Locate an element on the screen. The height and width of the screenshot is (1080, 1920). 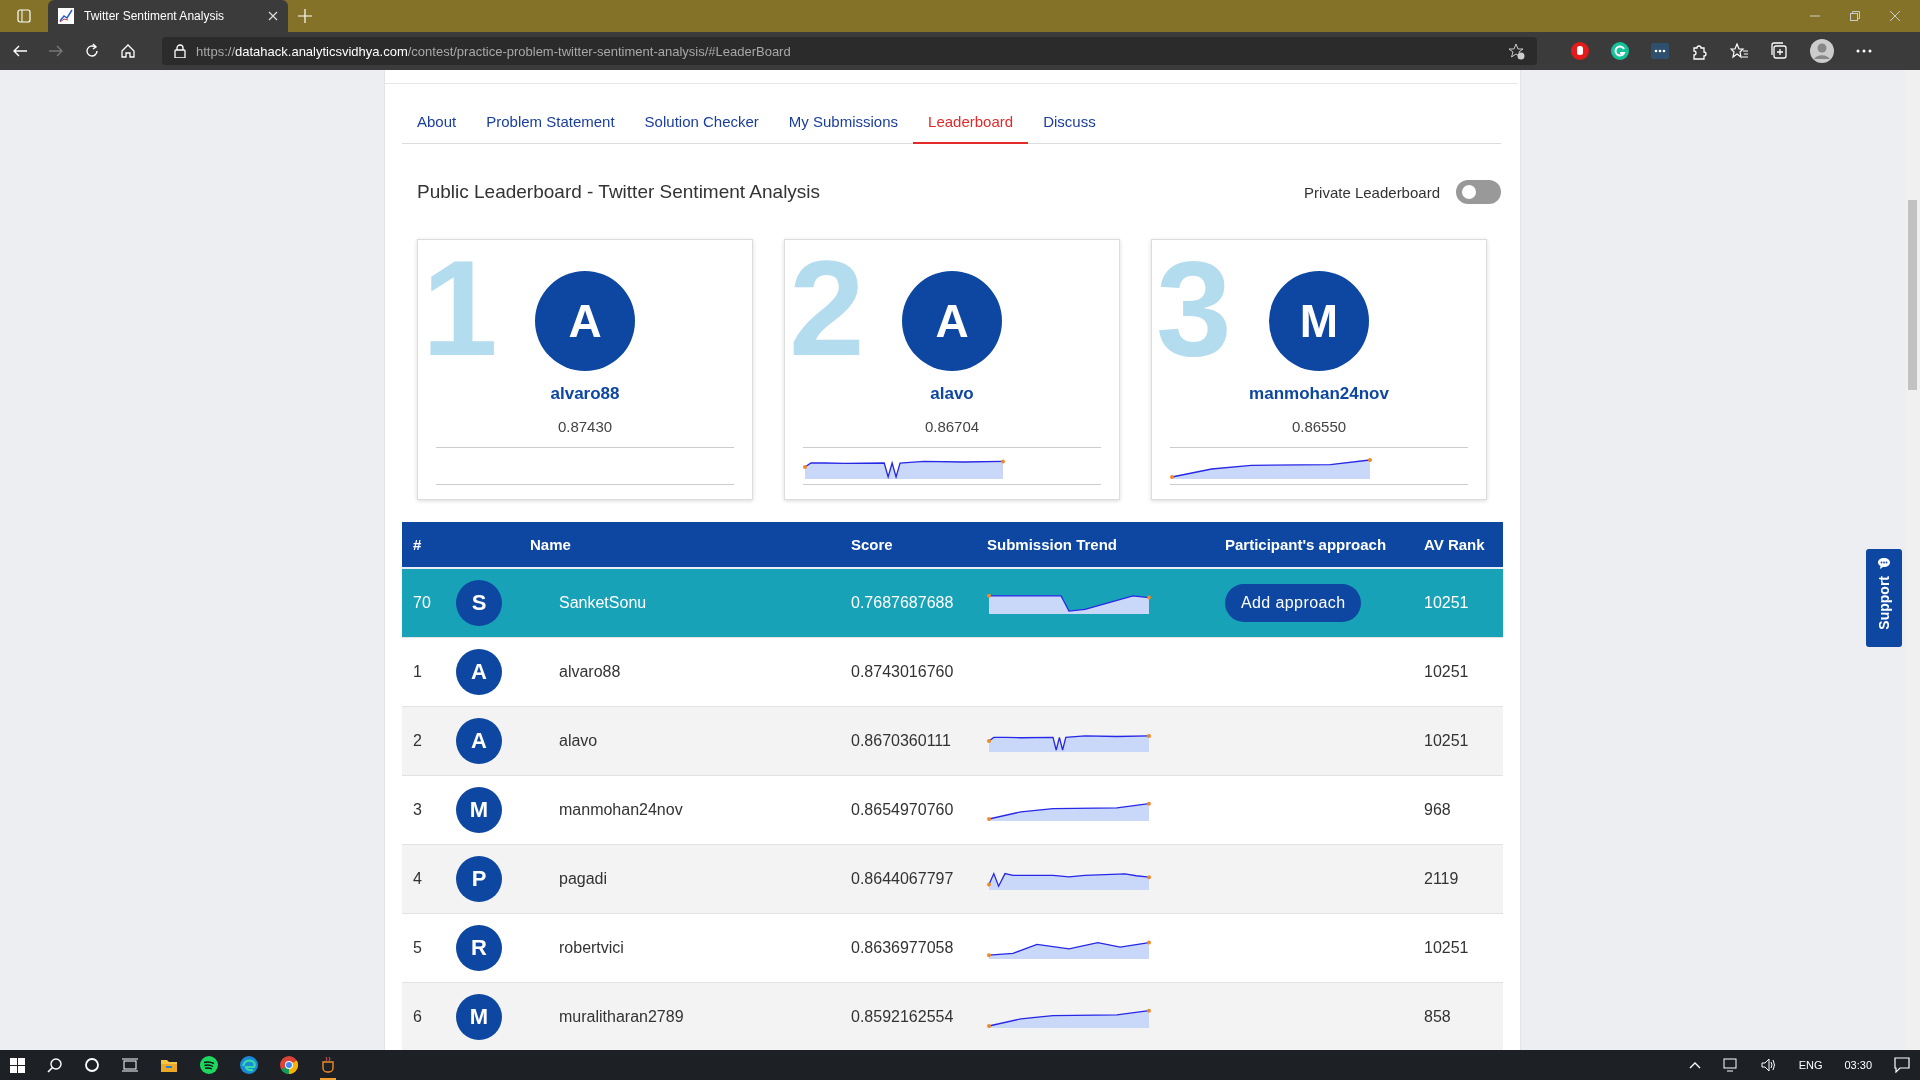
task-view-icon is located at coordinates (130, 1065).